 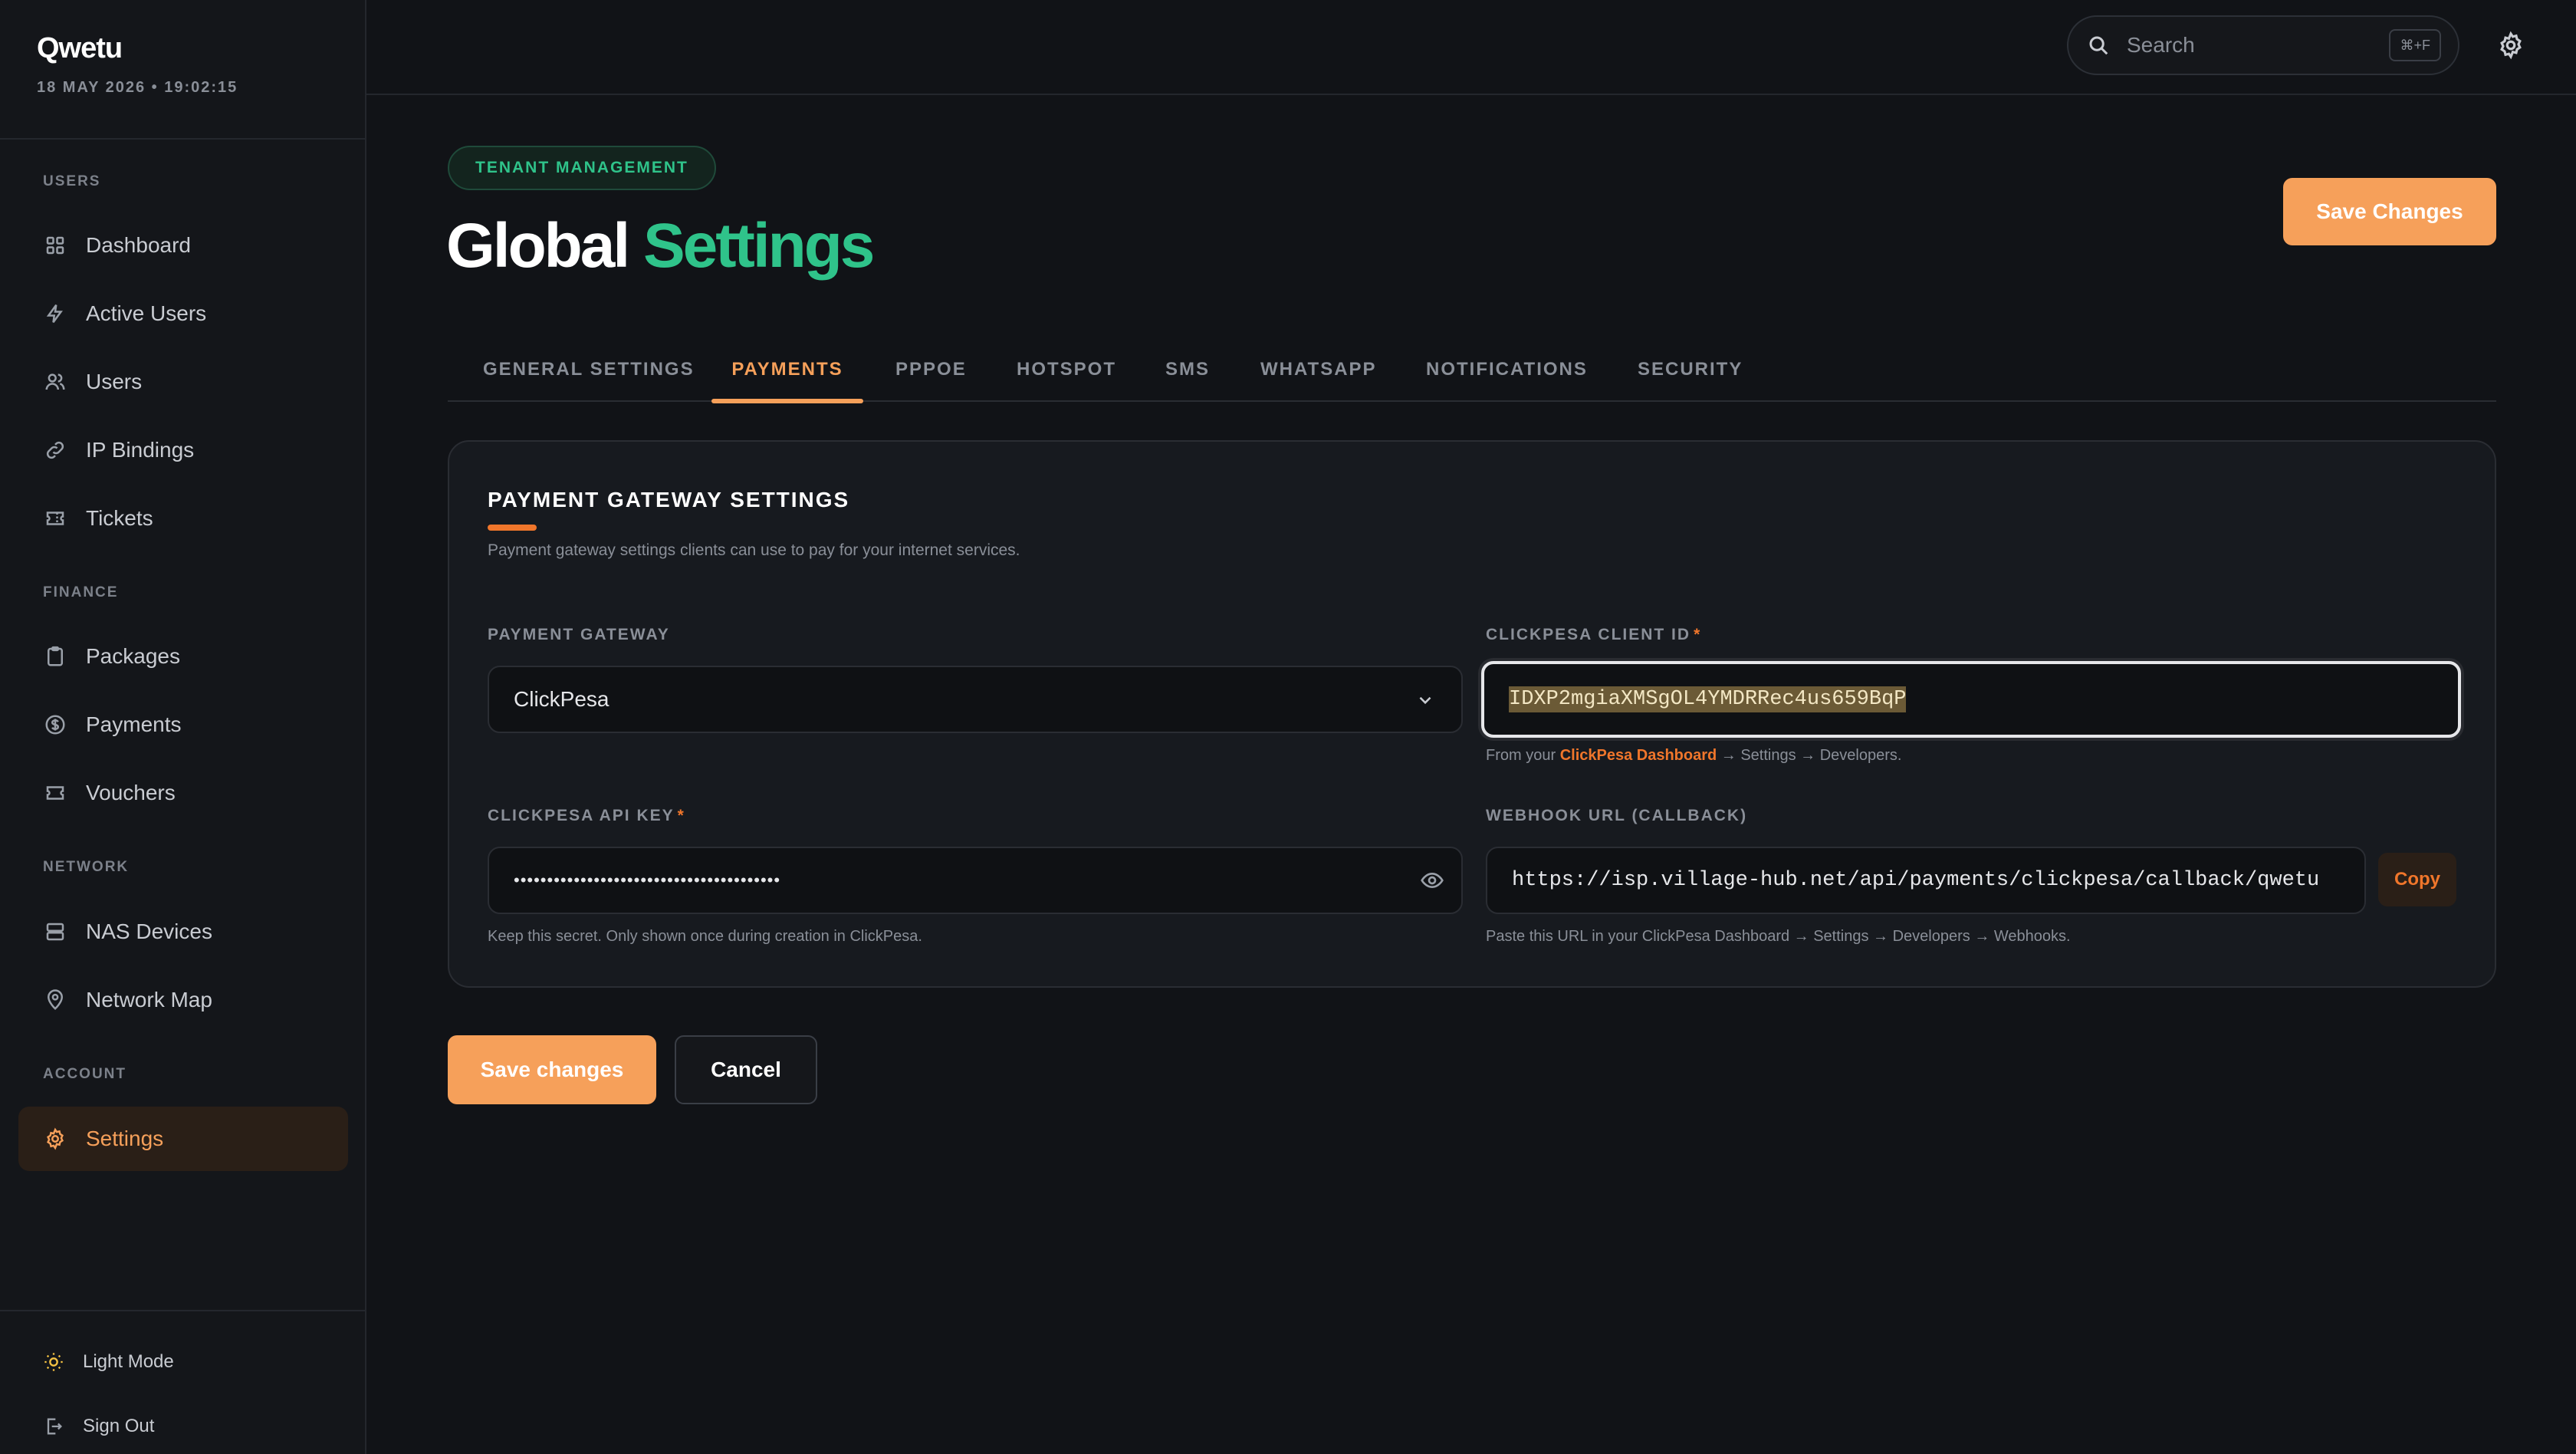 I want to click on settings-gear-button, so click(x=2512, y=46).